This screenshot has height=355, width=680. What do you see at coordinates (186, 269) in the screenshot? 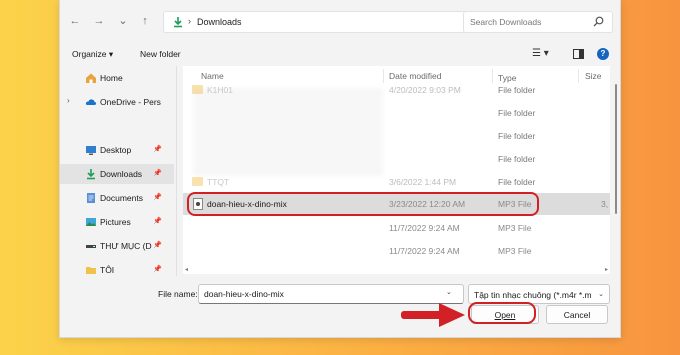
I see `scroll-left-icon: ◂` at bounding box center [186, 269].